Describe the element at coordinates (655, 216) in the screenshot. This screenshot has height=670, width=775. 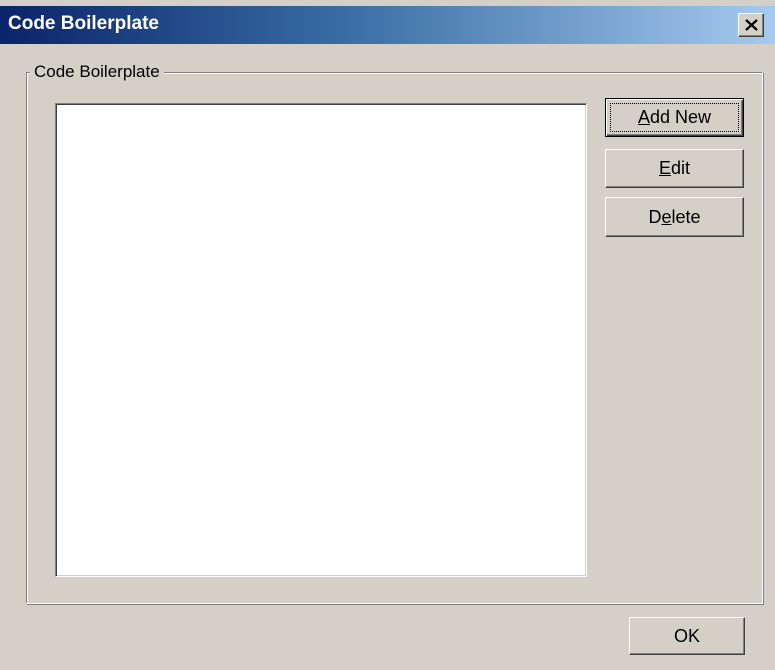
I see `delete-label-pre: D` at that location.